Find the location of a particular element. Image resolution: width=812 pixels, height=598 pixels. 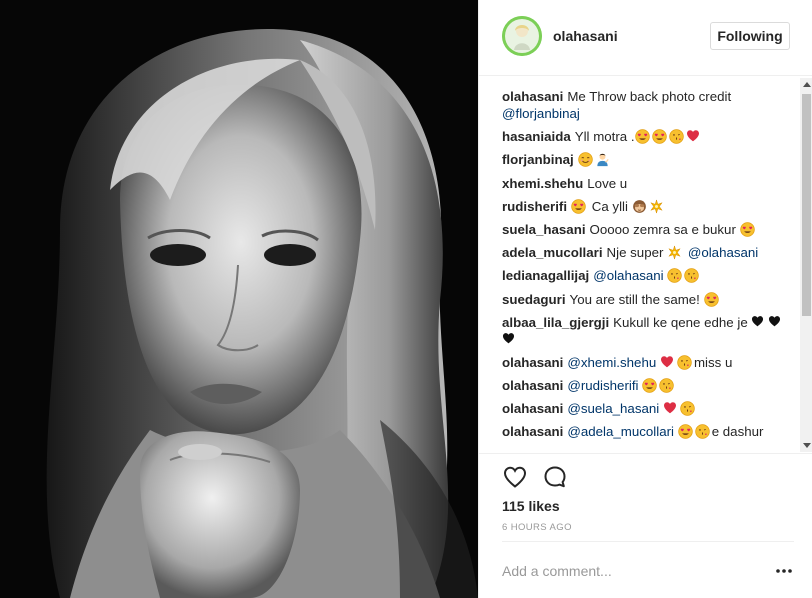

comment-text: Ca ylli is located at coordinates (610, 206).